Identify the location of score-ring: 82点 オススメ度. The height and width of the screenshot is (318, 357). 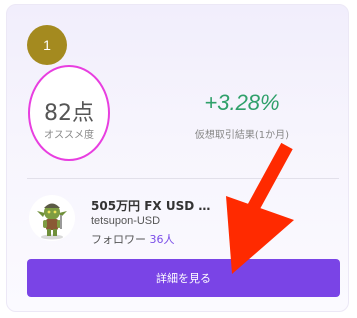
(69, 113).